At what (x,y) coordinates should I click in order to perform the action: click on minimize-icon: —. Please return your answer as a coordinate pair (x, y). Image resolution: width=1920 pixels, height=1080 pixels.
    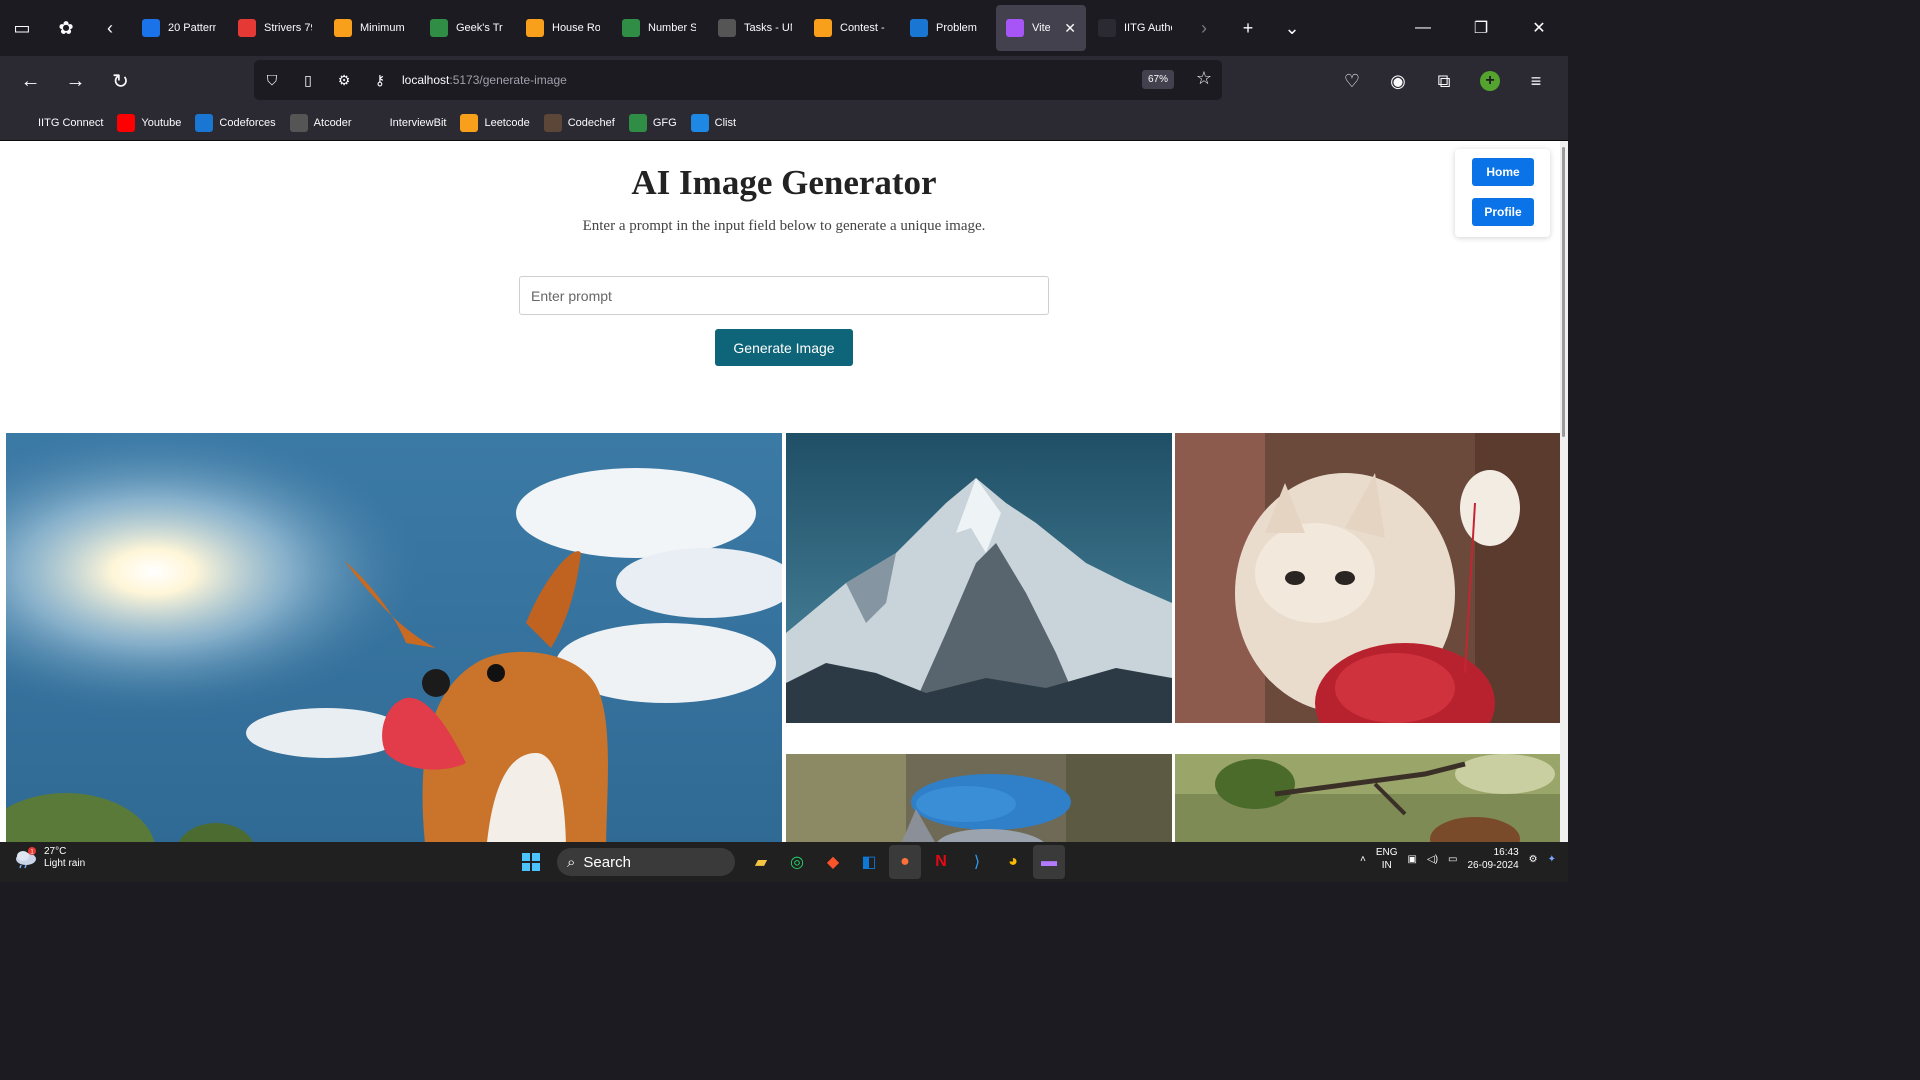
    Looking at the image, I should click on (1423, 28).